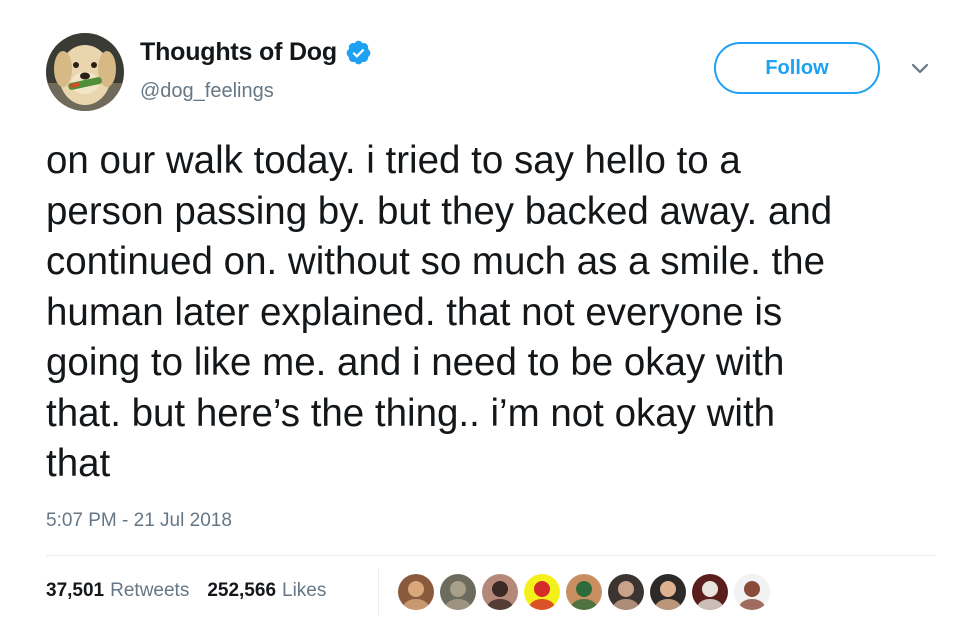  Describe the element at coordinates (920, 69) in the screenshot. I see `chevron-down-icon` at that location.